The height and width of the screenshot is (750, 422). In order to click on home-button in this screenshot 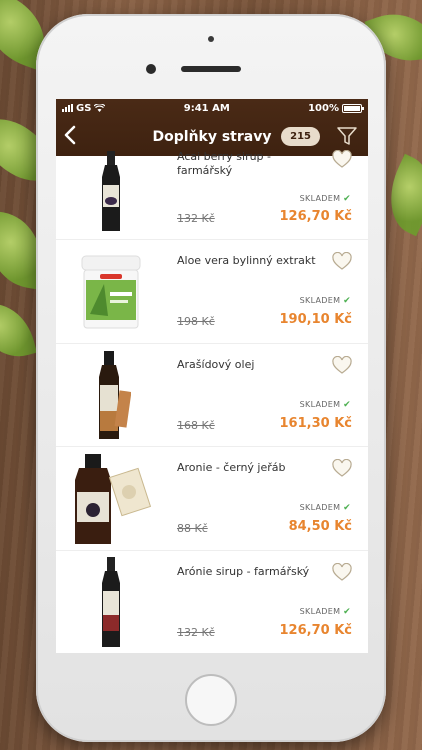, I will do `click(211, 700)`.